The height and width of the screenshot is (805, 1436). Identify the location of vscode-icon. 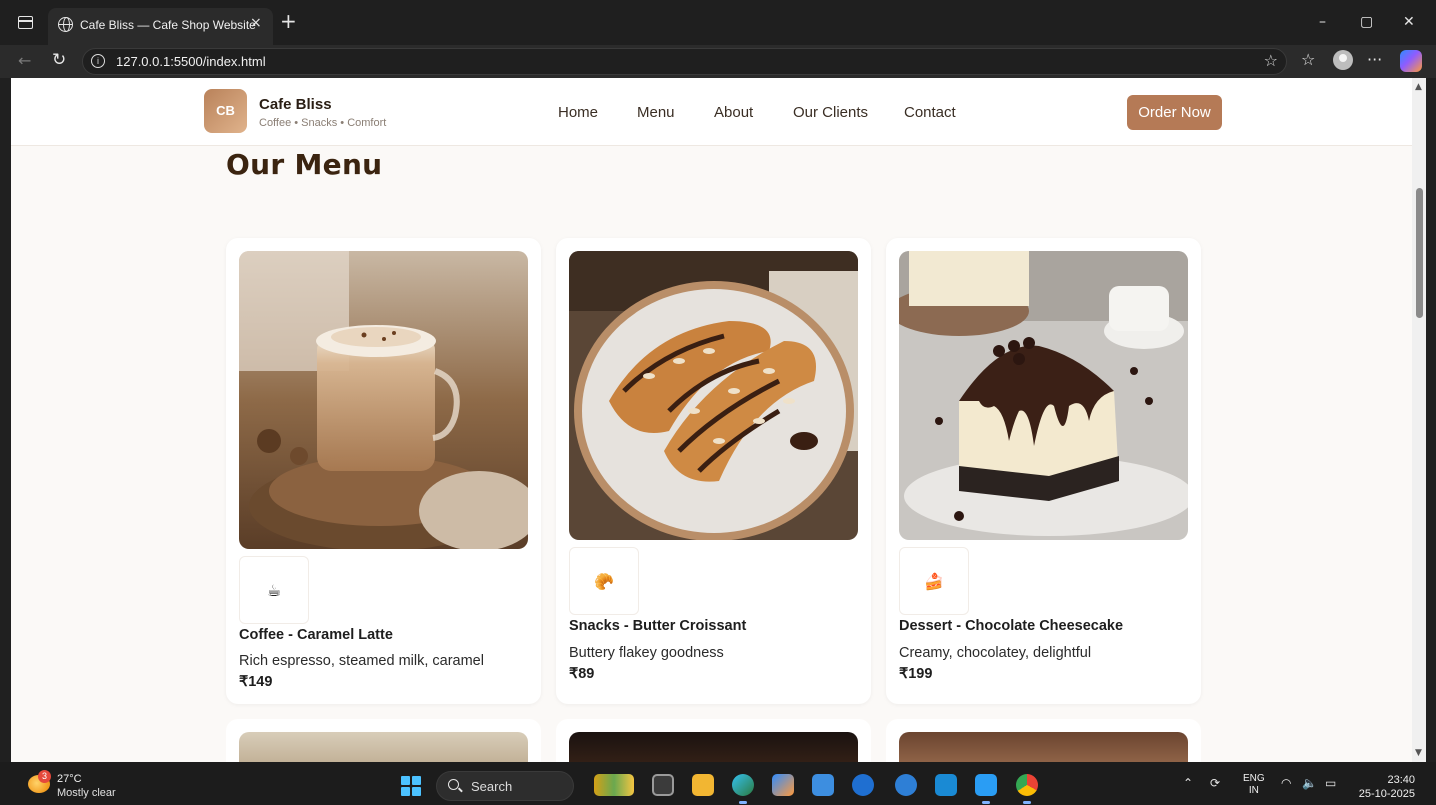
(986, 789).